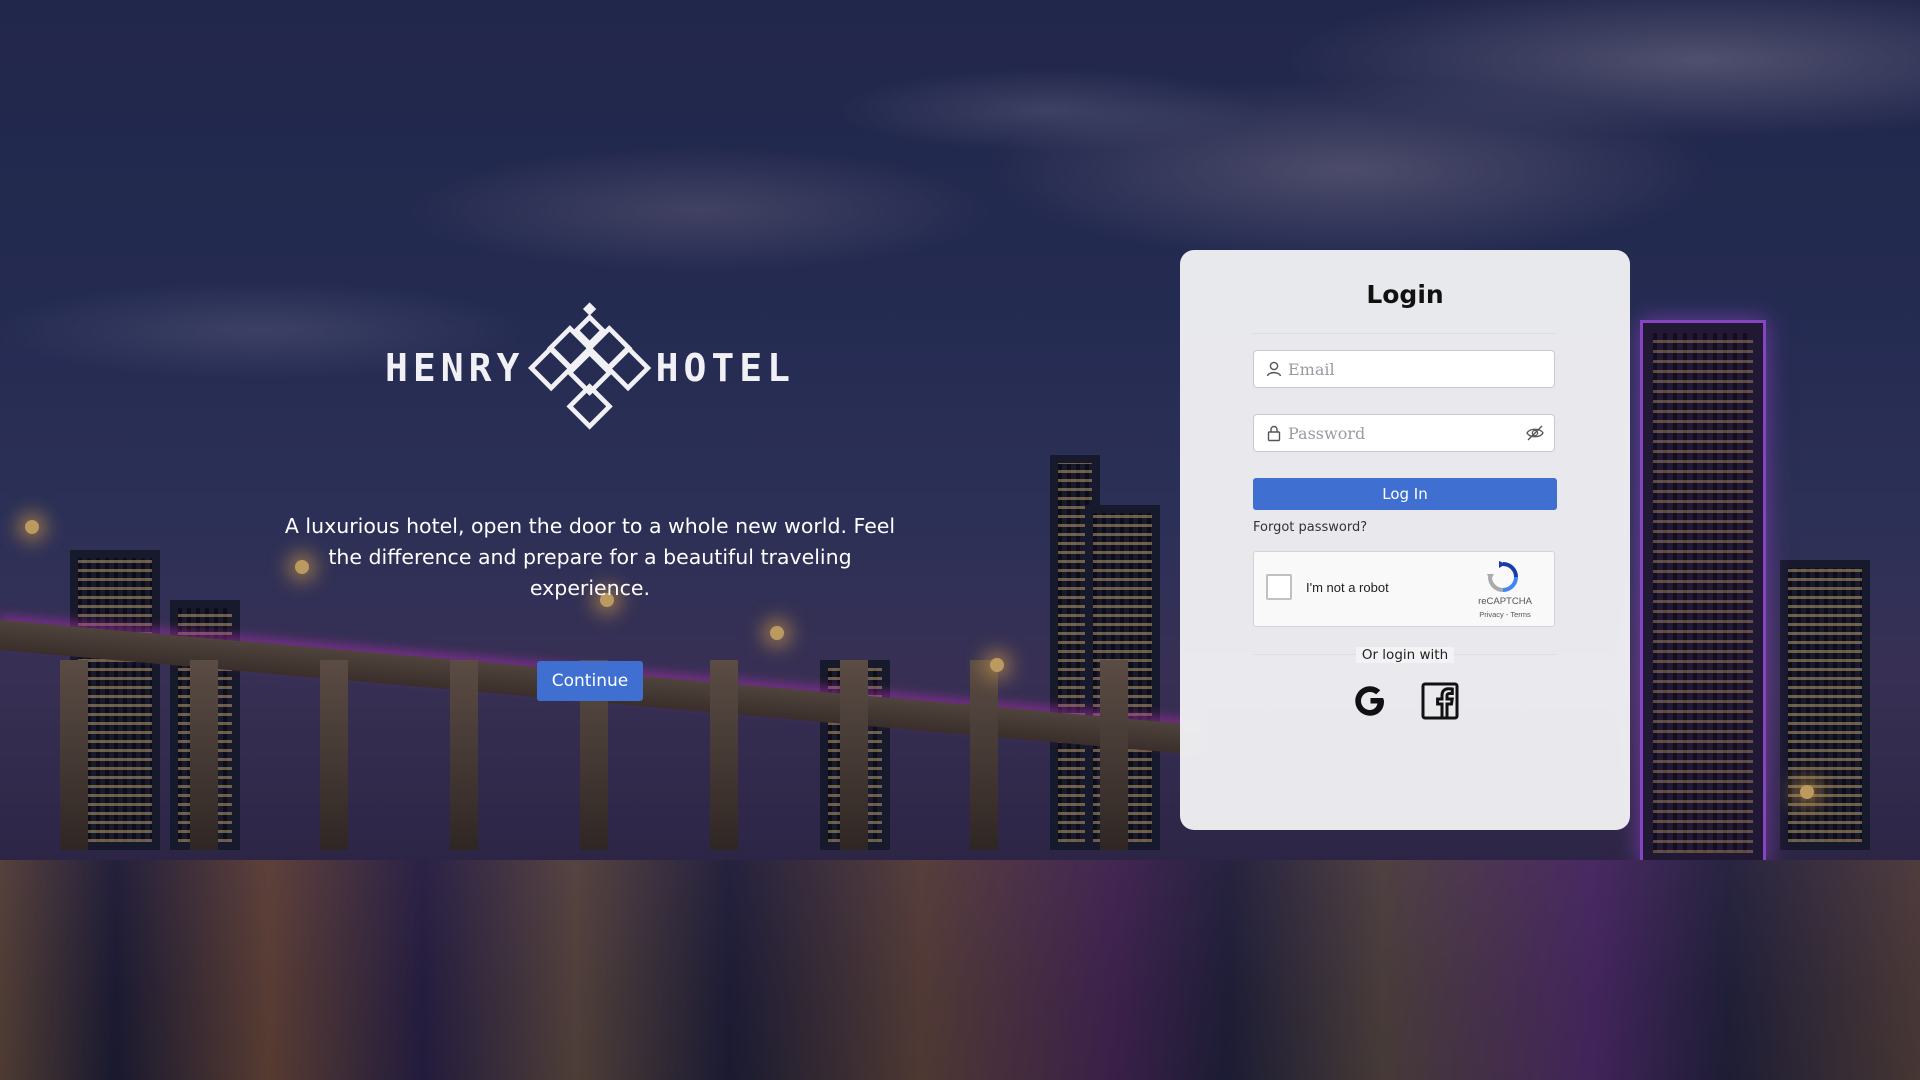 This screenshot has height=1080, width=1920. Describe the element at coordinates (725, 368) in the screenshot. I see `logo-word-right: HOTEL` at that location.